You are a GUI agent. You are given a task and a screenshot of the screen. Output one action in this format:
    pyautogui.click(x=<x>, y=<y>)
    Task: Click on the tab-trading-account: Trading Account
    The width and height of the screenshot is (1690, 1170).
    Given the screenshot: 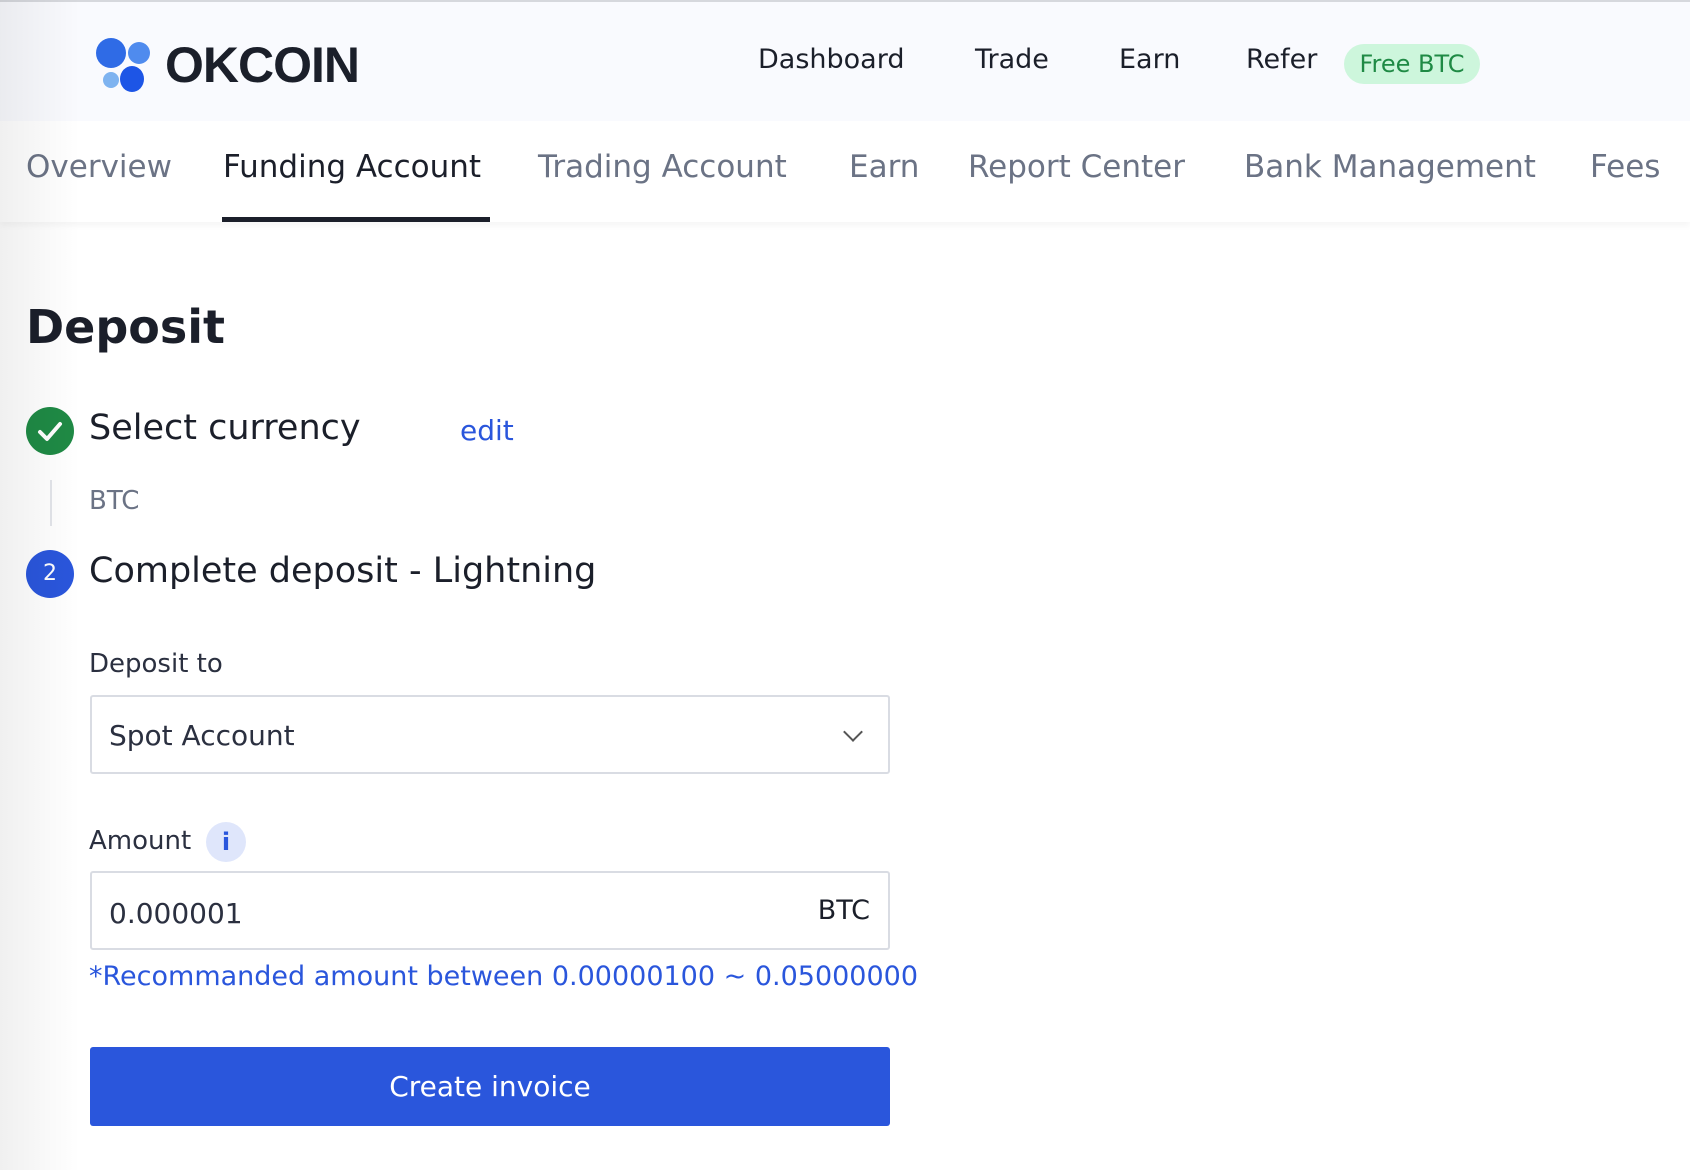 What is the action you would take?
    pyautogui.click(x=662, y=167)
    